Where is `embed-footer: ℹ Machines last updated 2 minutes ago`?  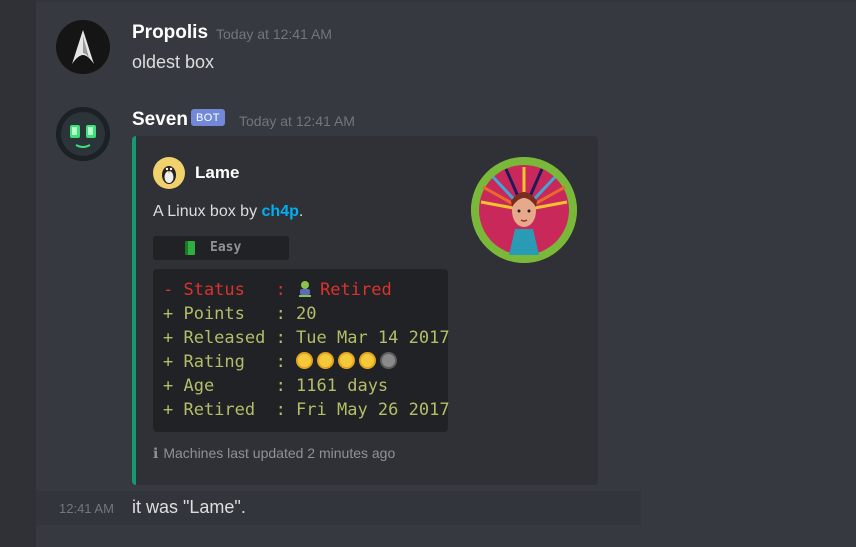
embed-footer: ℹ Machines last updated 2 minutes ago is located at coordinates (274, 453).